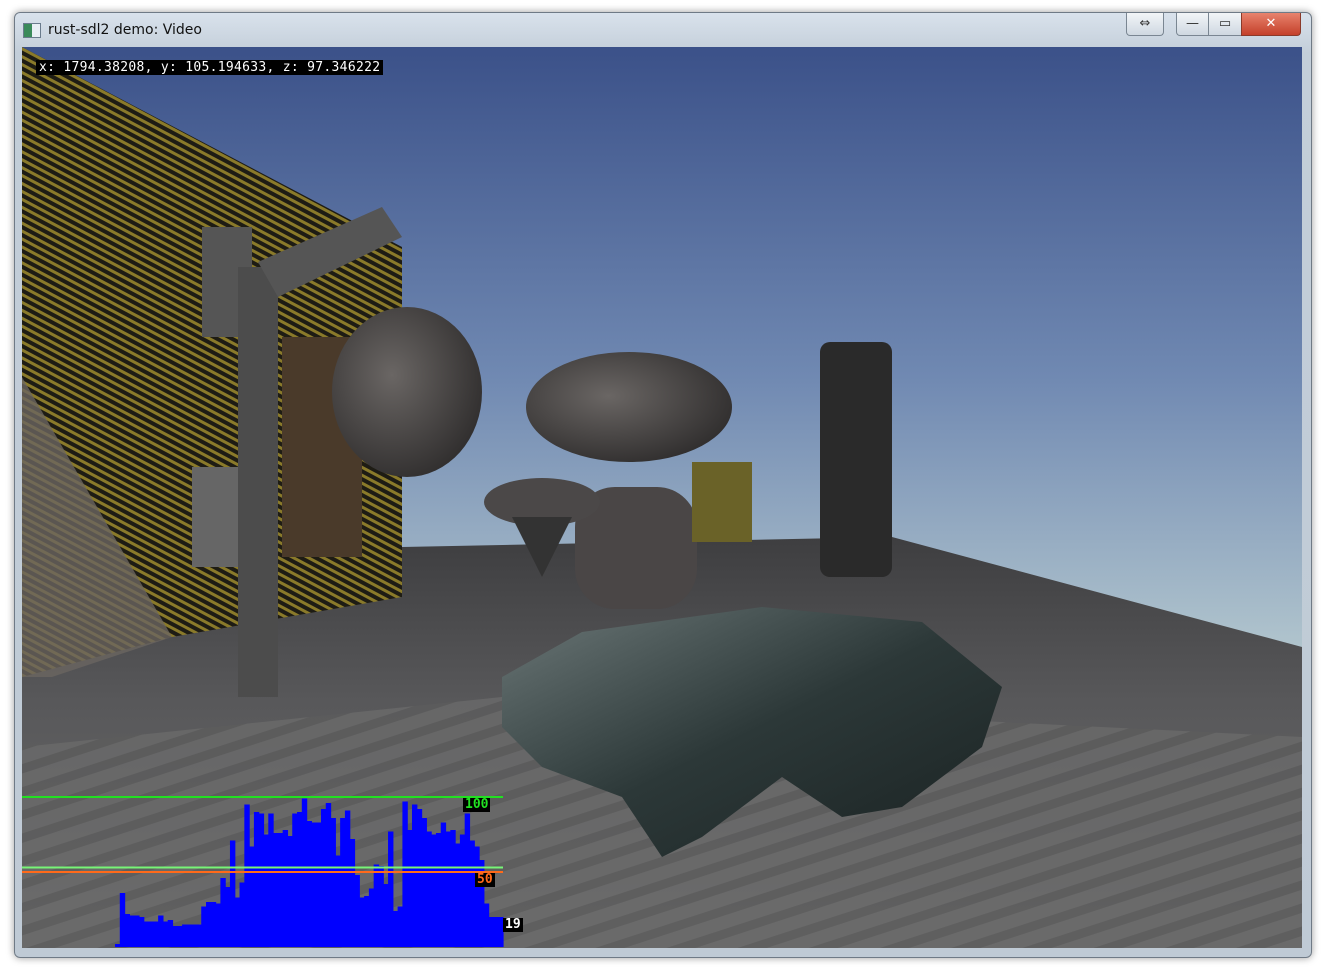  What do you see at coordinates (856, 459) in the screenshot?
I see `pillar` at bounding box center [856, 459].